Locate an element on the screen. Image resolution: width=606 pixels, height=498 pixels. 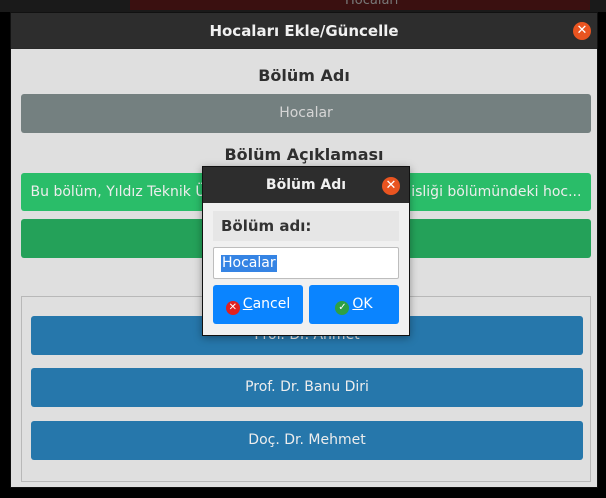
dialog-prompt-label: Bölüm adı: is located at coordinates (306, 226).